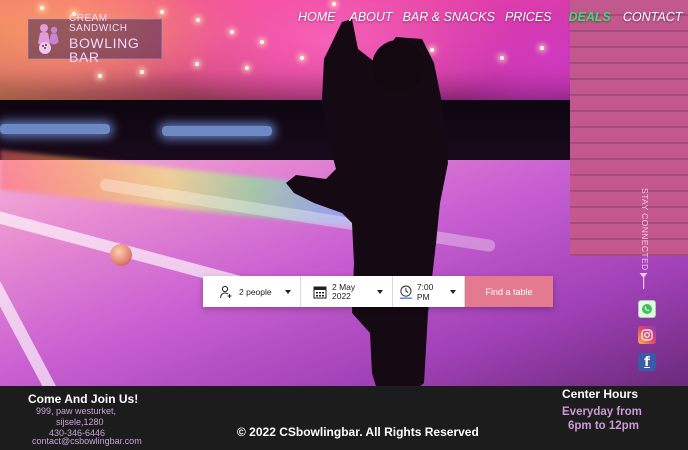  What do you see at coordinates (590, 17) in the screenshot?
I see `nav-deals: DEALS` at bounding box center [590, 17].